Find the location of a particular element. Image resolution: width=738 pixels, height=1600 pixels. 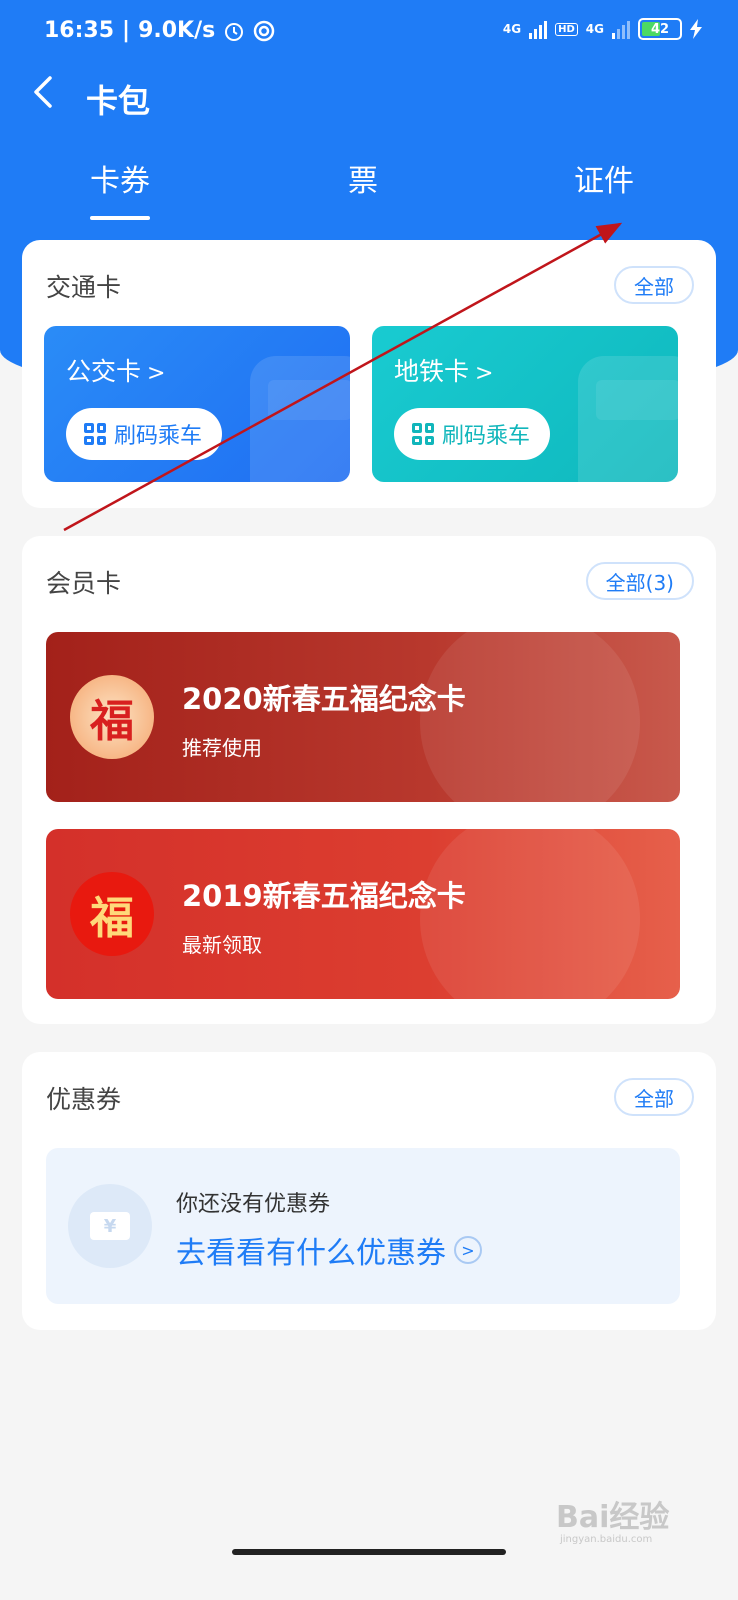

back-button is located at coordinates (48, 97).